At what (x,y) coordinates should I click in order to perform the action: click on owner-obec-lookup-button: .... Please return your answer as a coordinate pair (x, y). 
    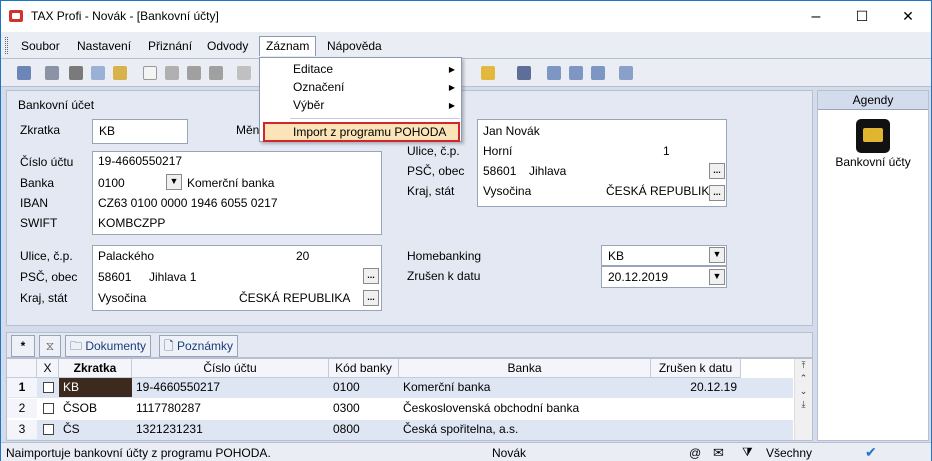
    Looking at the image, I should click on (717, 171).